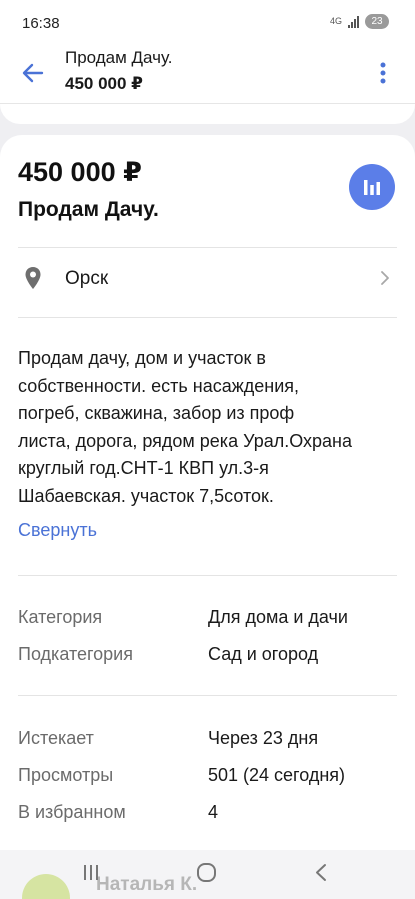 This screenshot has height=899, width=415. I want to click on expires-row: Истекает Через 23 дня, so click(208, 741).